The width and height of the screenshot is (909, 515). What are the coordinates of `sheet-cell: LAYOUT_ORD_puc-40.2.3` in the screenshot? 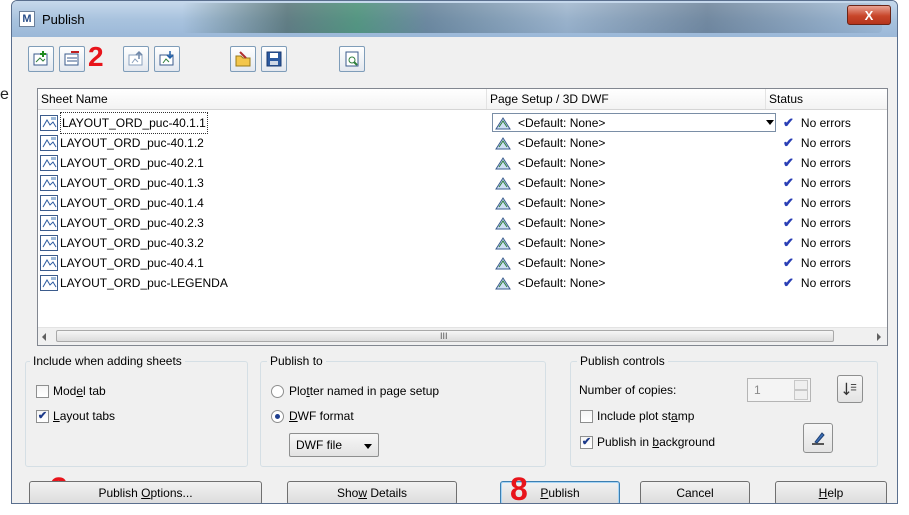 It's located at (122, 223).